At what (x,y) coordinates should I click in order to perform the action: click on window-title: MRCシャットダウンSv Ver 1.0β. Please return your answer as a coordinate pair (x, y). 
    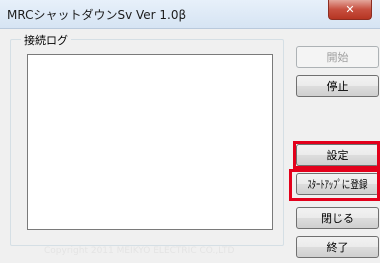
    Looking at the image, I should click on (97, 15).